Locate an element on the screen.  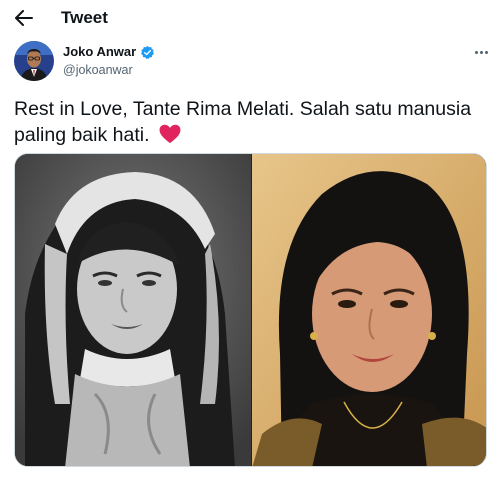
more-options-button is located at coordinates (481, 52).